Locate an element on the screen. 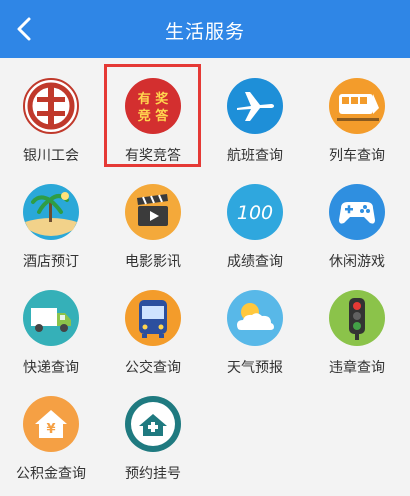 Image resolution: width=410 pixels, height=496 pixels. service-flight: 航班查询 is located at coordinates (255, 111).